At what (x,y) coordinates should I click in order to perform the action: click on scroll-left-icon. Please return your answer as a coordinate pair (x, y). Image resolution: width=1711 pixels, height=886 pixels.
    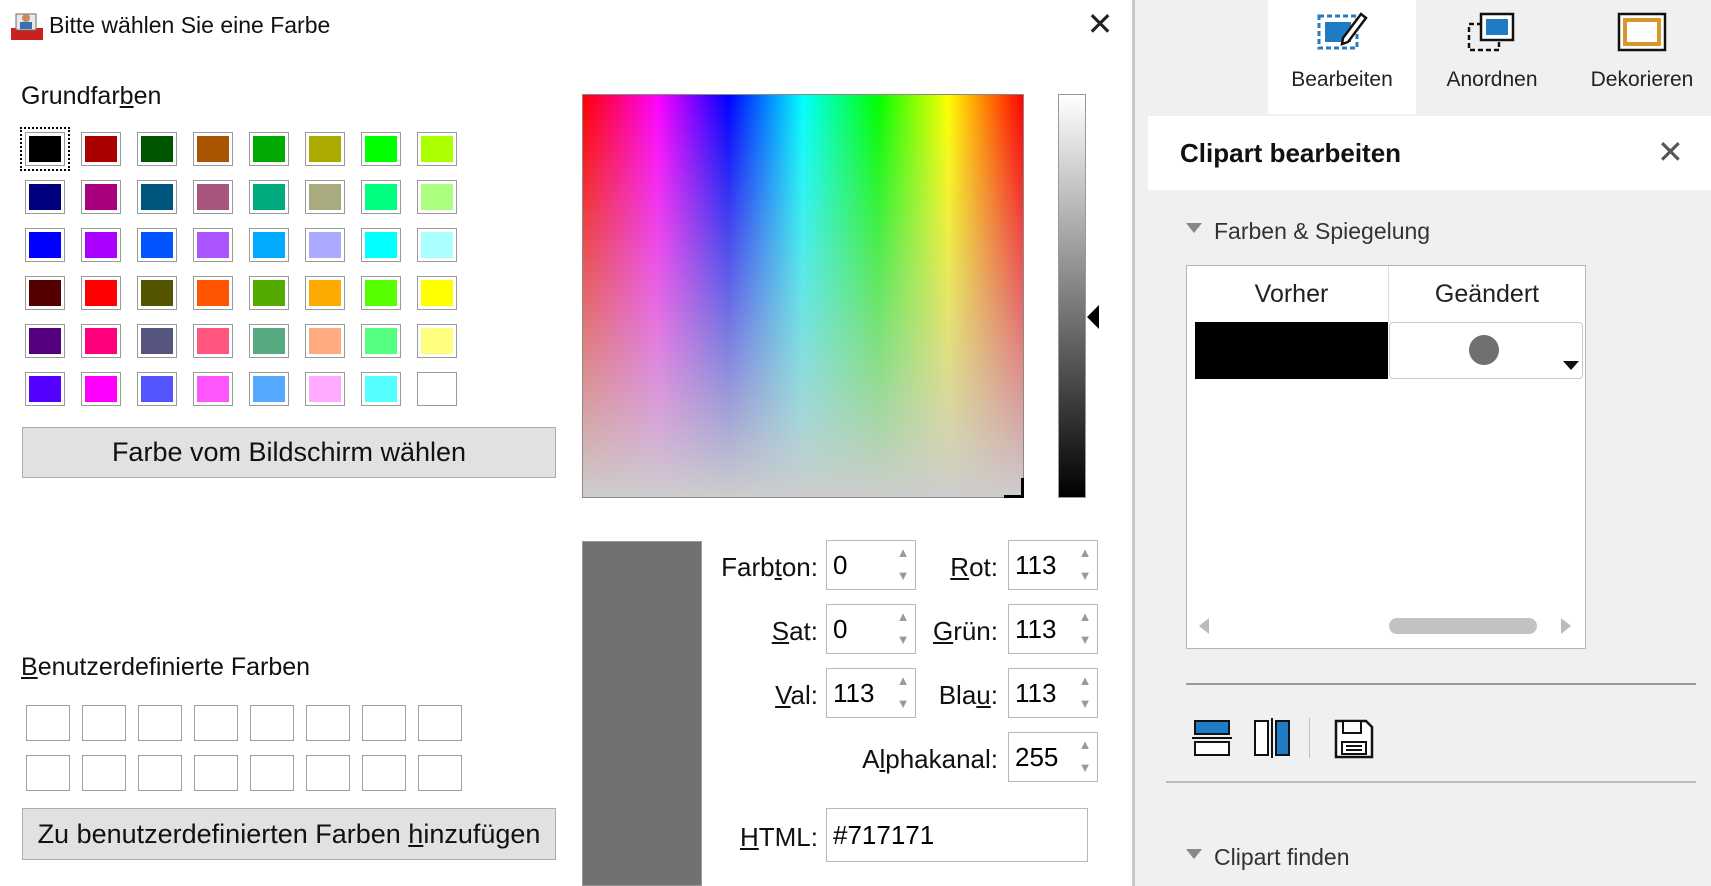
    Looking at the image, I should click on (1204, 626).